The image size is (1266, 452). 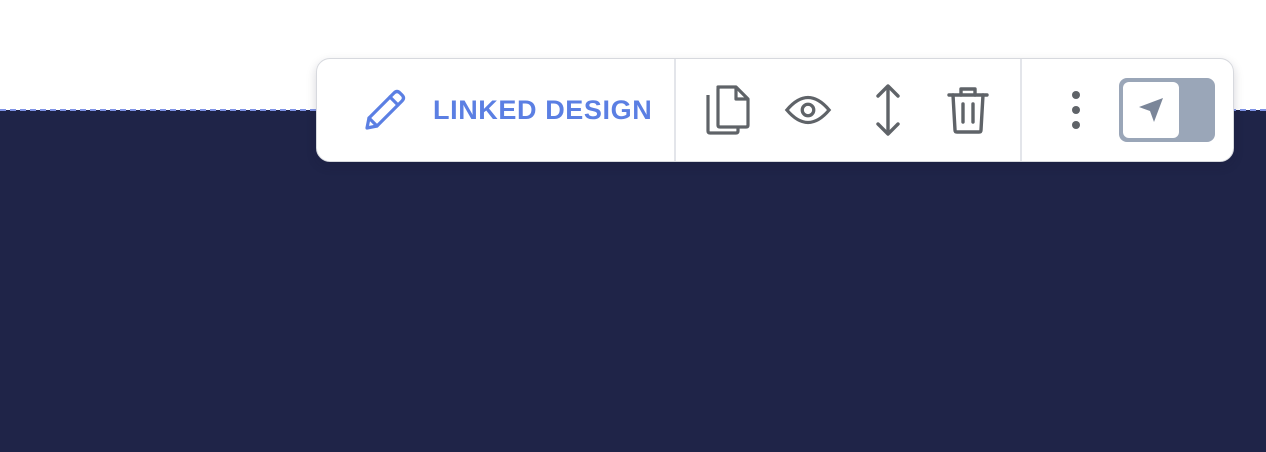 I want to click on edit-linked-design-button: LINKED DESIGN, so click(x=496, y=110).